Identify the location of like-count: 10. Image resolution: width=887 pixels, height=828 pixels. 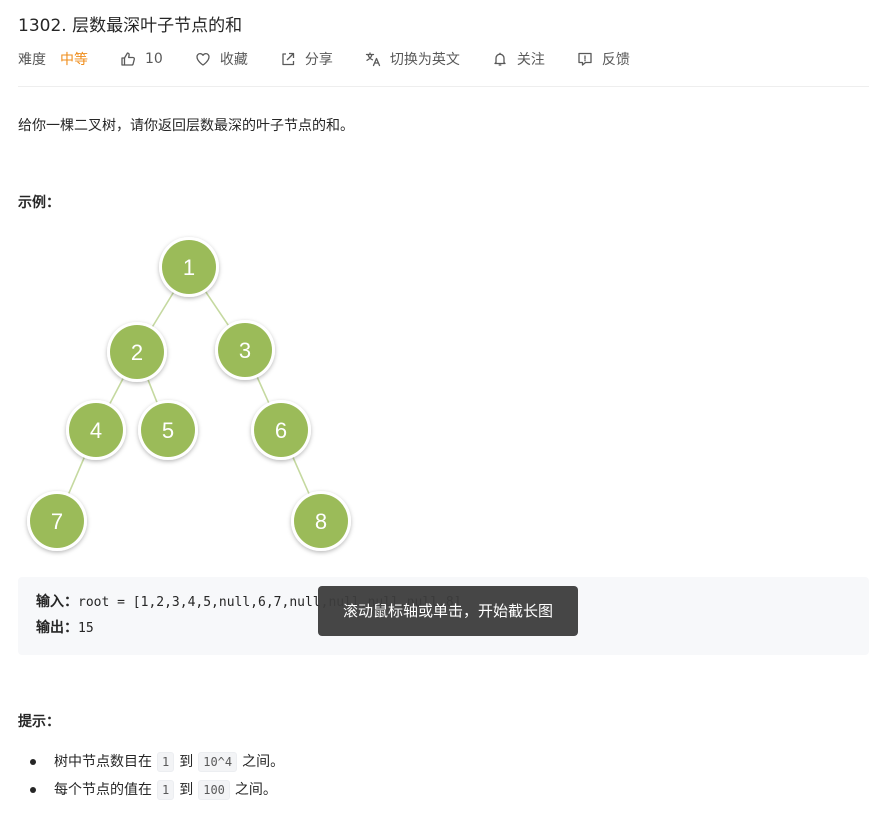
(154, 59).